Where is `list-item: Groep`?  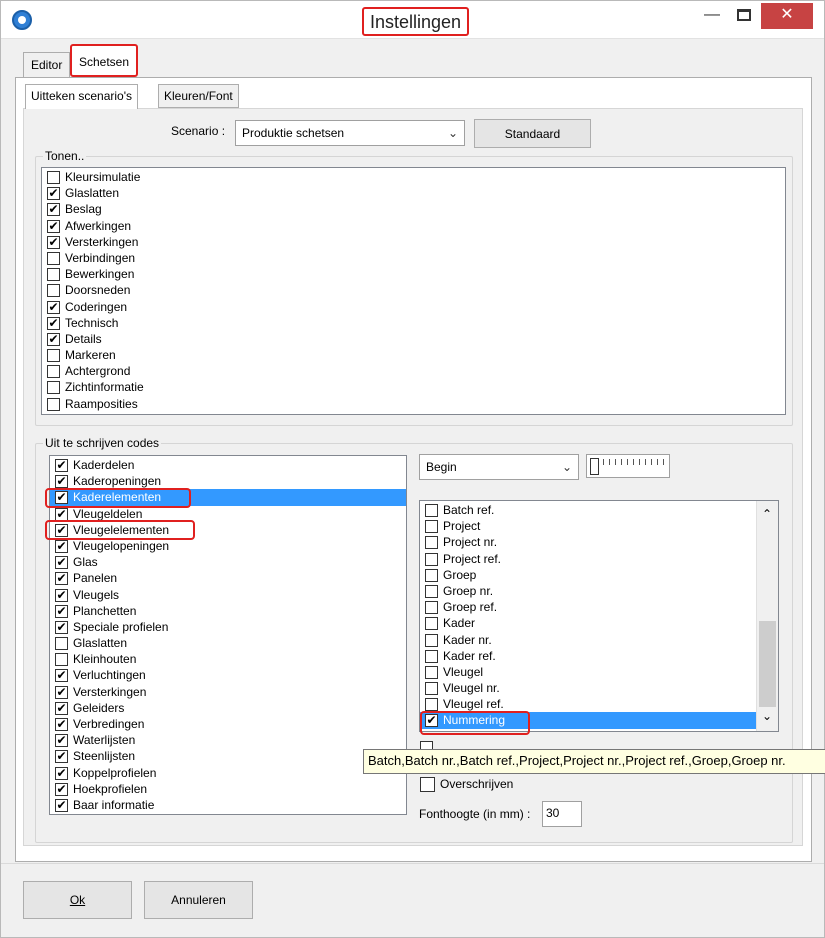
list-item: Groep is located at coordinates (599, 575).